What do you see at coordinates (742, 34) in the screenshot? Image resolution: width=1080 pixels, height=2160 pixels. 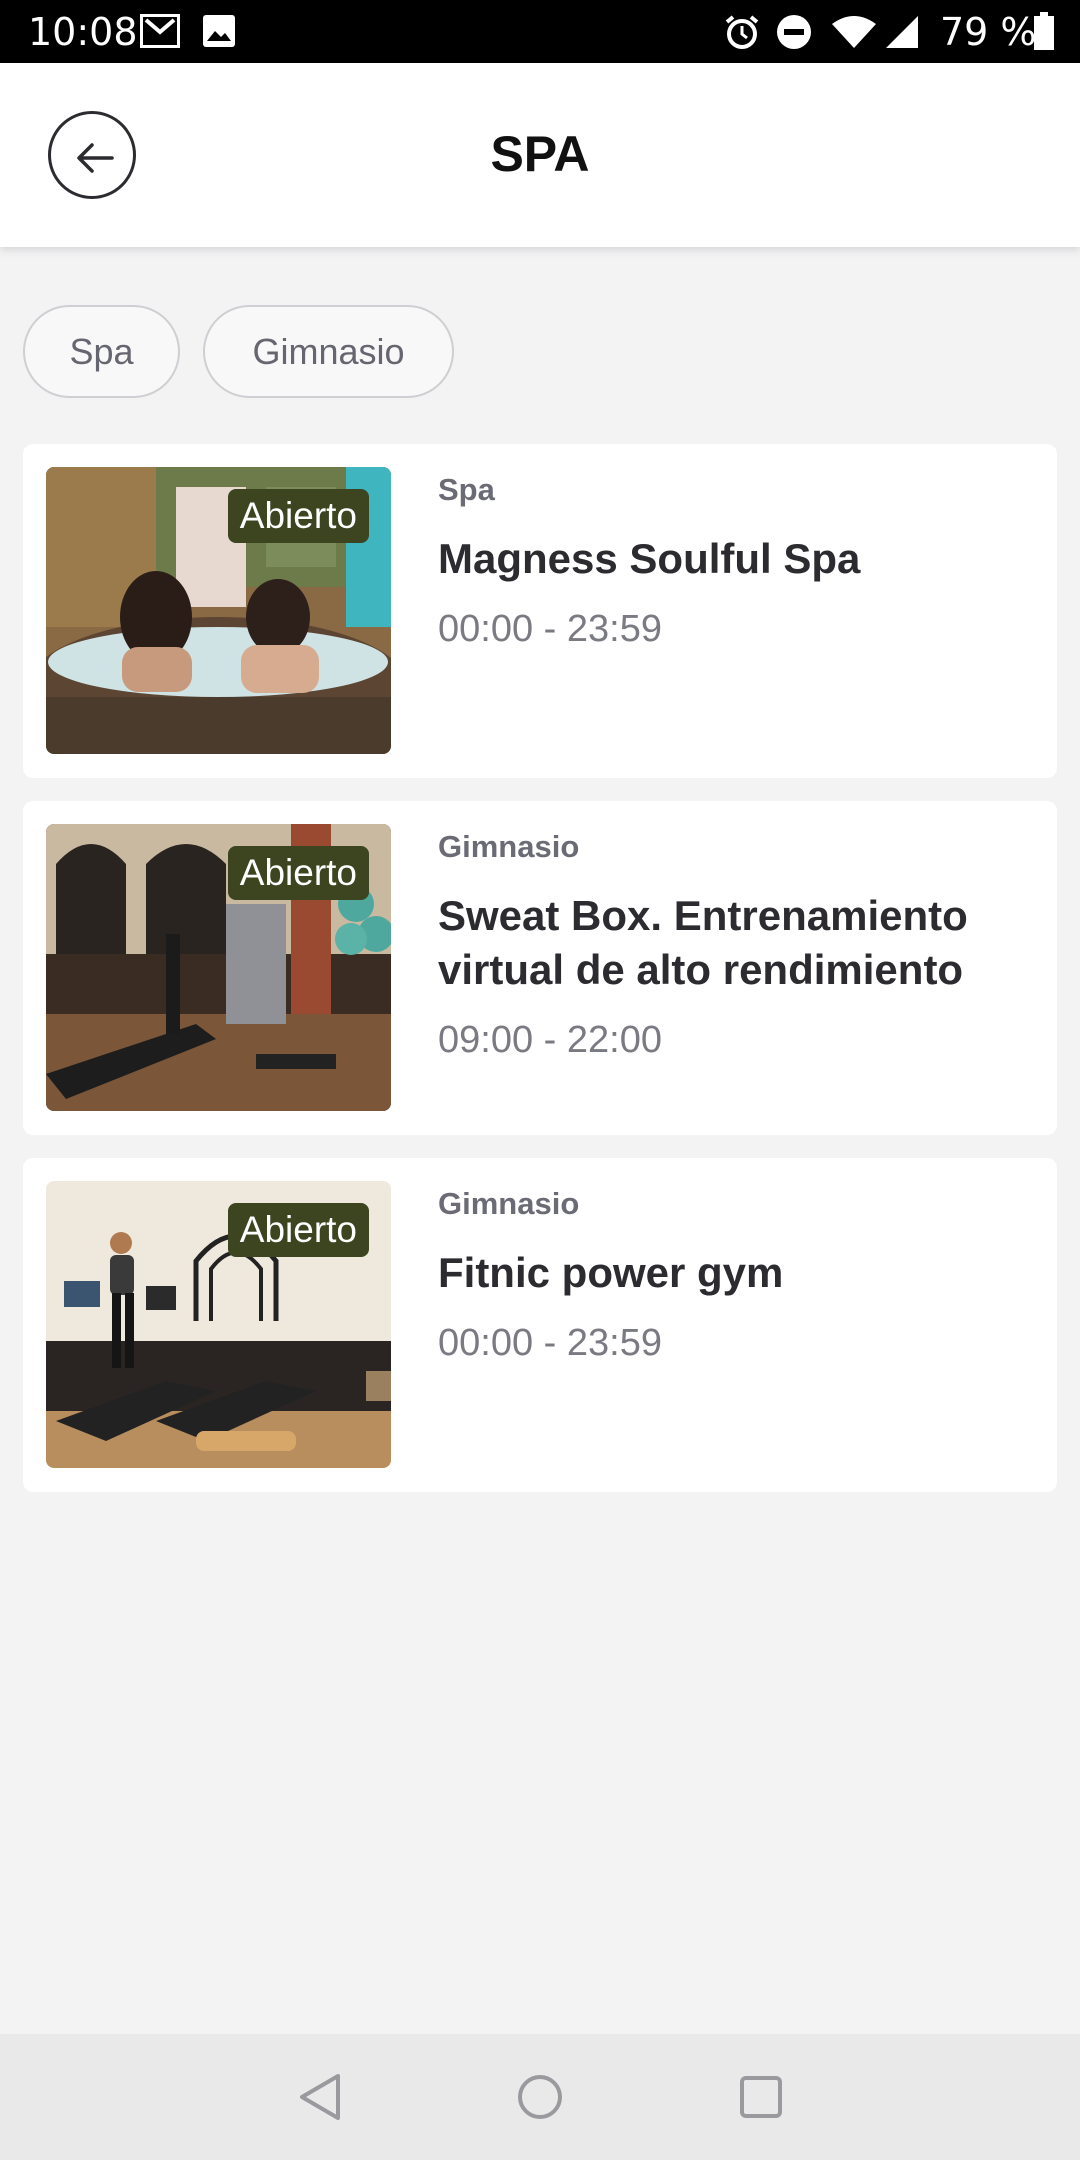 I see `alarm-icon` at bounding box center [742, 34].